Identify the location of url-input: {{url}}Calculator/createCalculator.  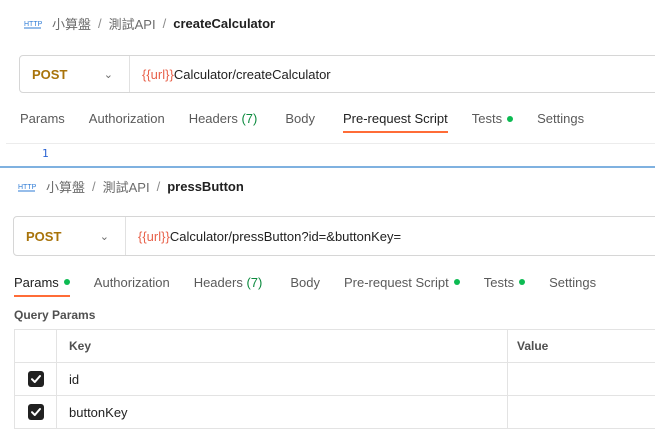
(230, 74).